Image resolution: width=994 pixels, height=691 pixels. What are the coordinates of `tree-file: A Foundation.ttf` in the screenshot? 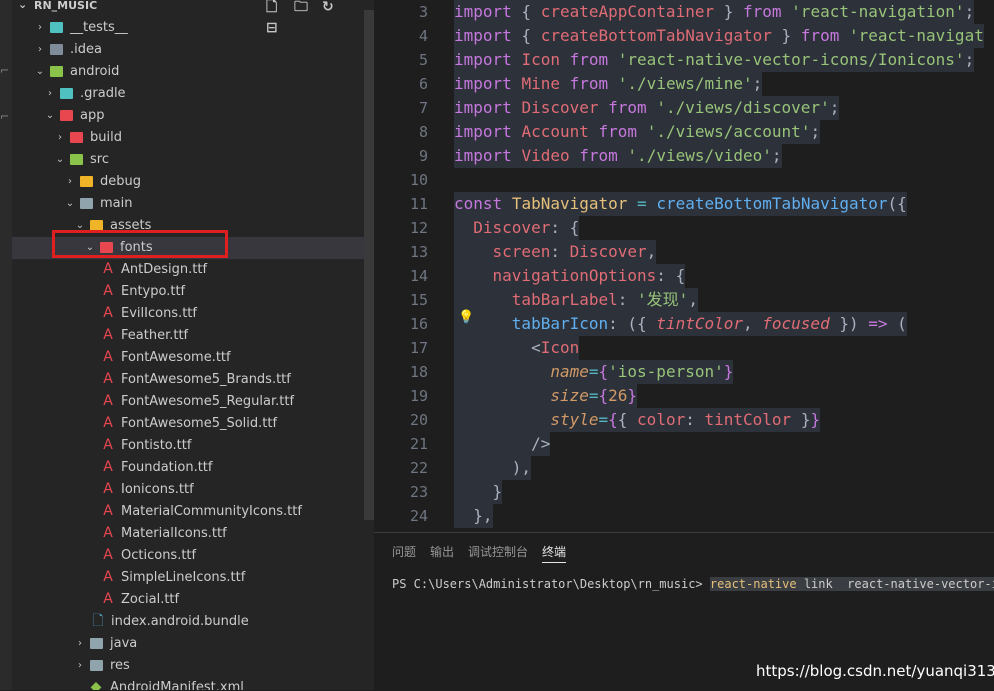 It's located at (193, 468).